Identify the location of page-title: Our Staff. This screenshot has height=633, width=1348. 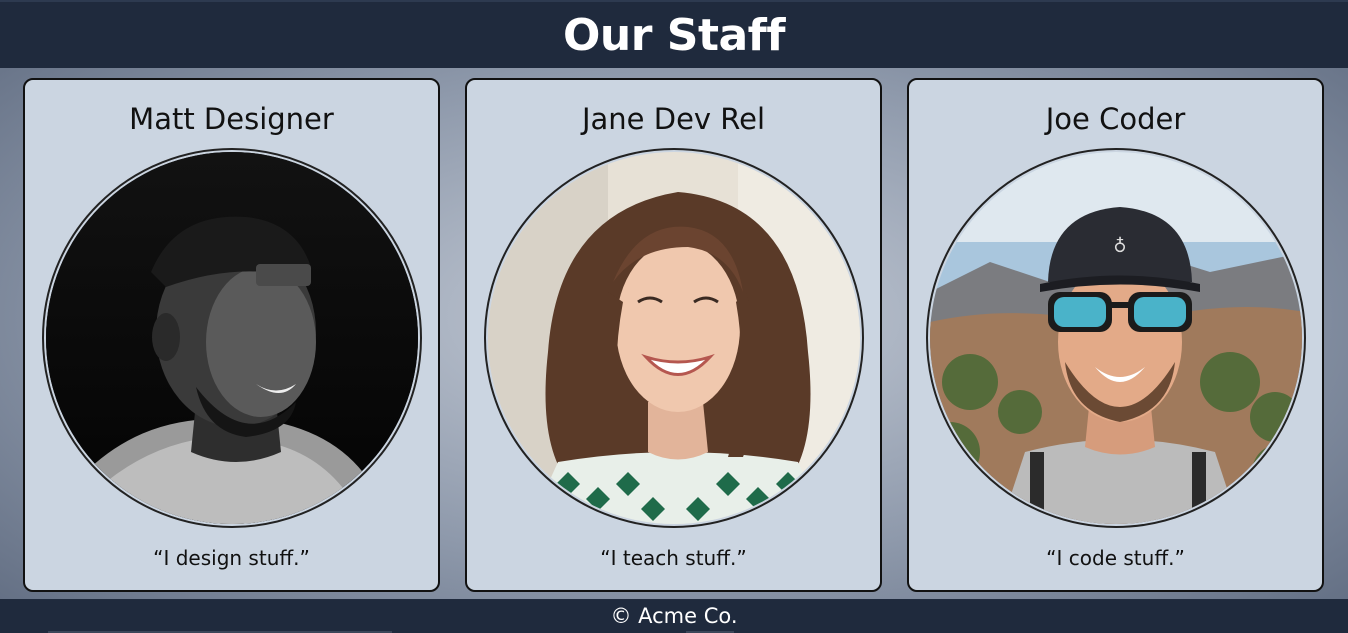
(674, 35).